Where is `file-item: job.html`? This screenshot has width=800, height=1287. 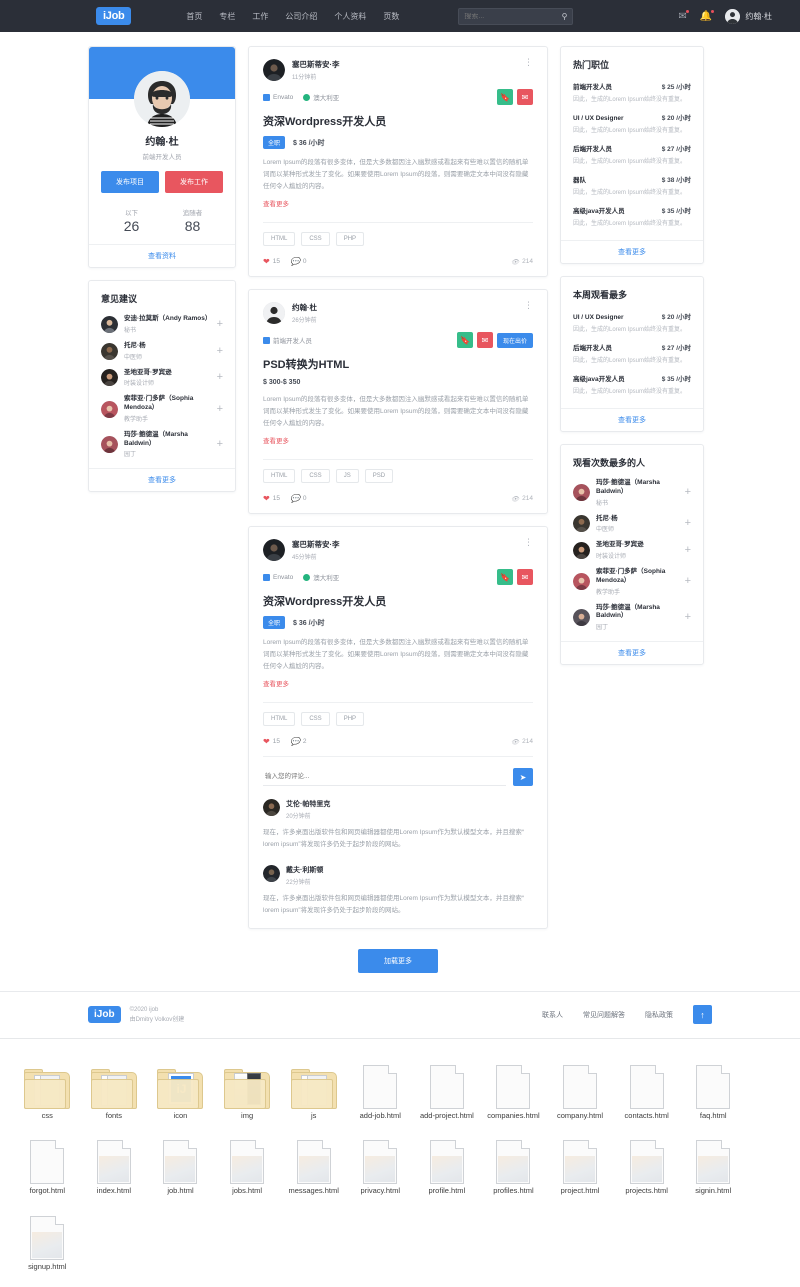 file-item: job.html is located at coordinates (180, 1160).